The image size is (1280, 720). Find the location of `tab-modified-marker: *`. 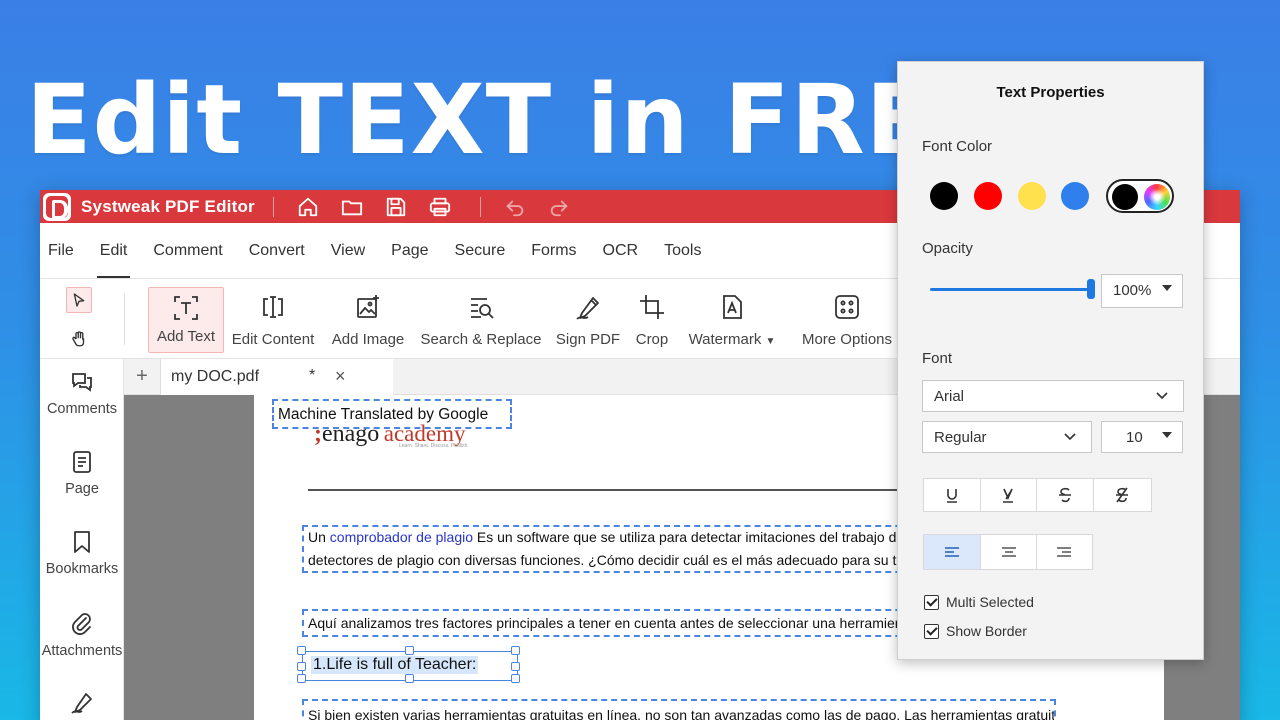

tab-modified-marker: * is located at coordinates (312, 375).